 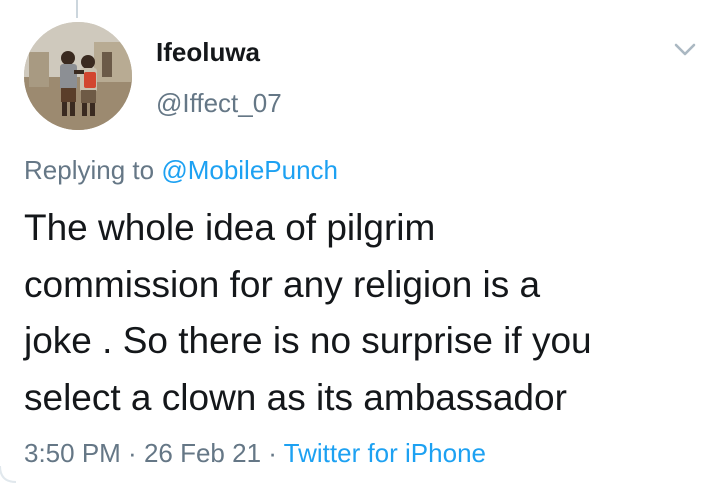 I want to click on tweet-text-line: The whole idea of pilgrim, so click(x=230, y=227).